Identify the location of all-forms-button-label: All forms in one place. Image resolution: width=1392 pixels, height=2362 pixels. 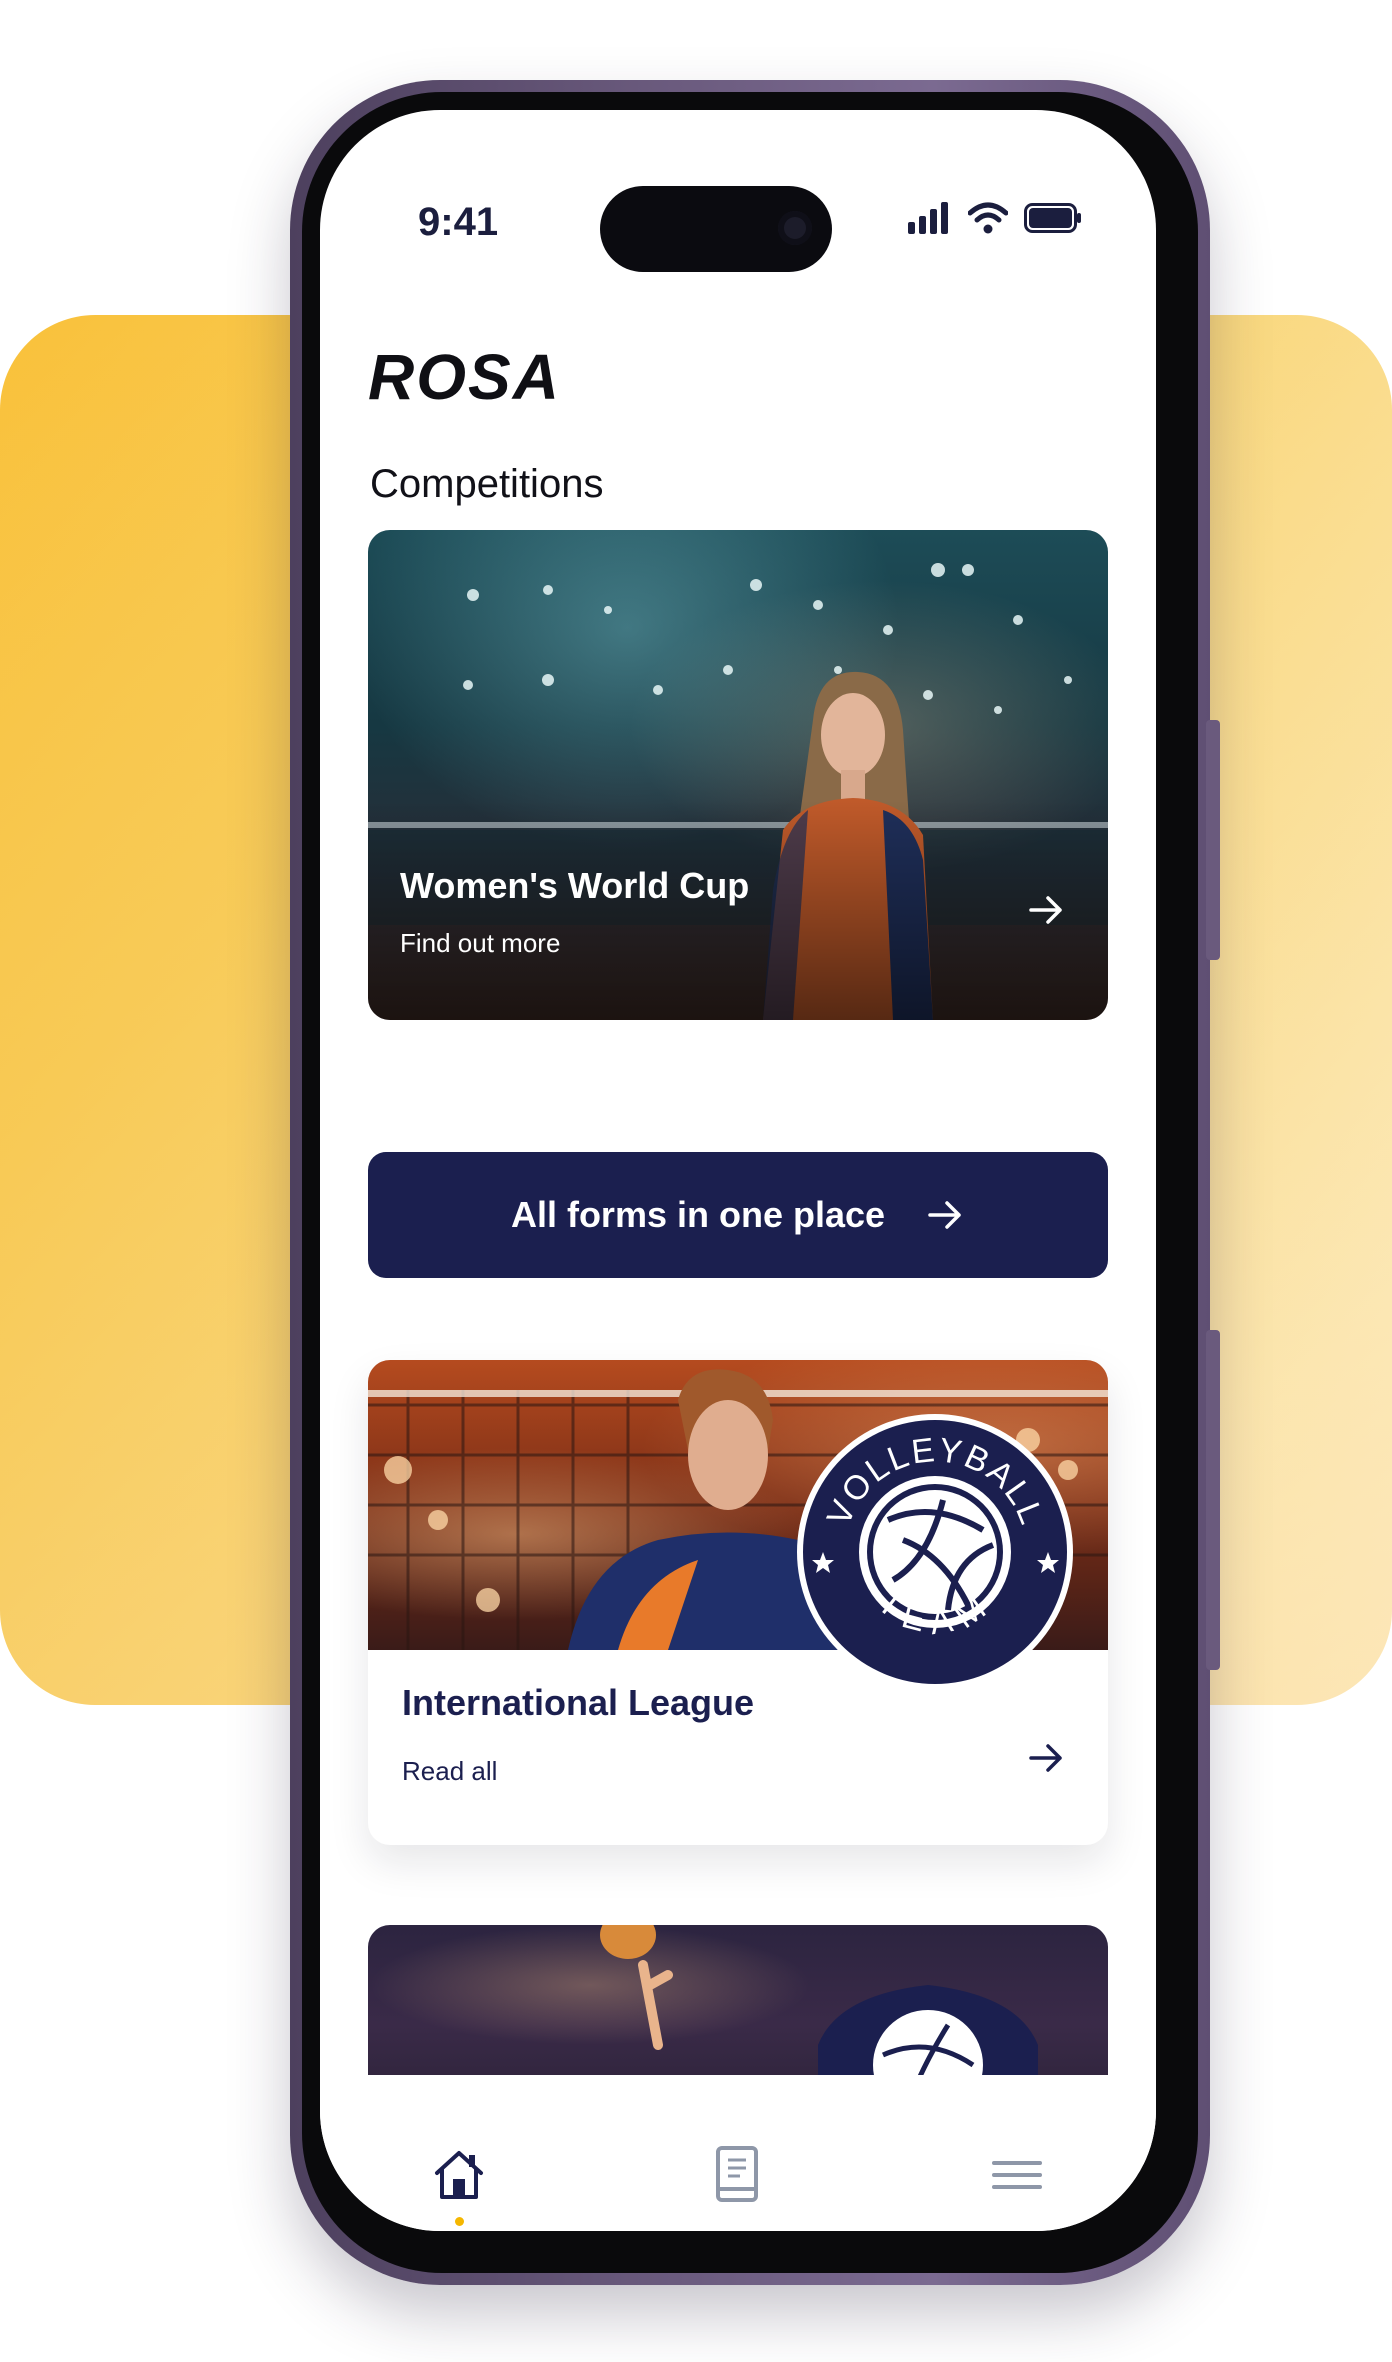
(698, 1214).